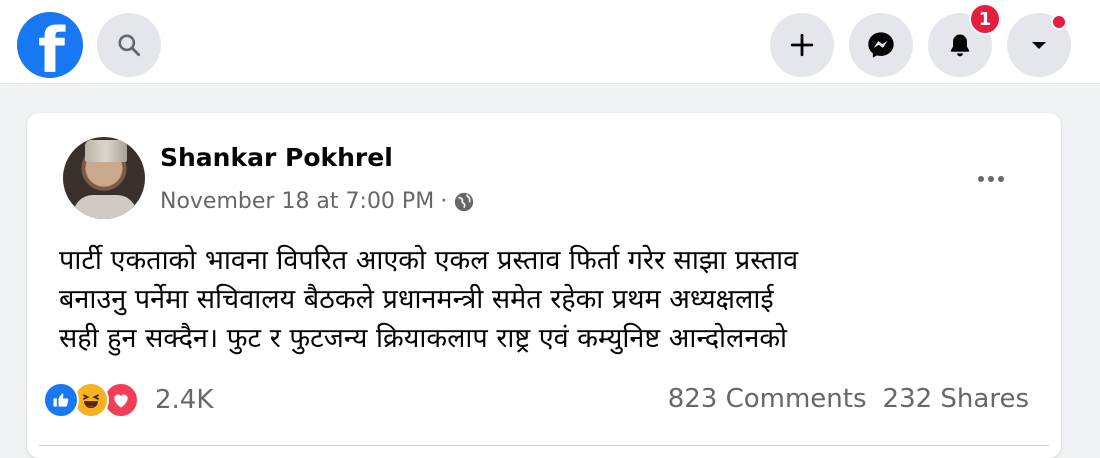  Describe the element at coordinates (105, 207) in the screenshot. I see `avatar-coat` at that location.